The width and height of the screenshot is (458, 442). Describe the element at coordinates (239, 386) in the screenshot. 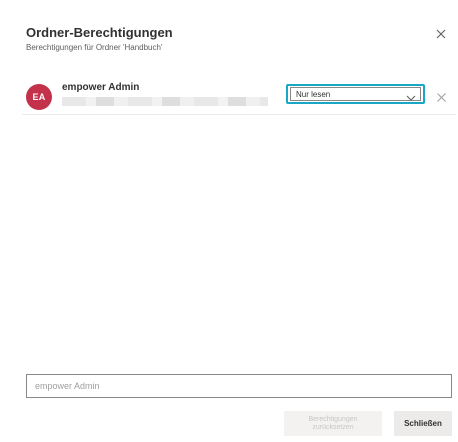

I see `user-search-input` at that location.